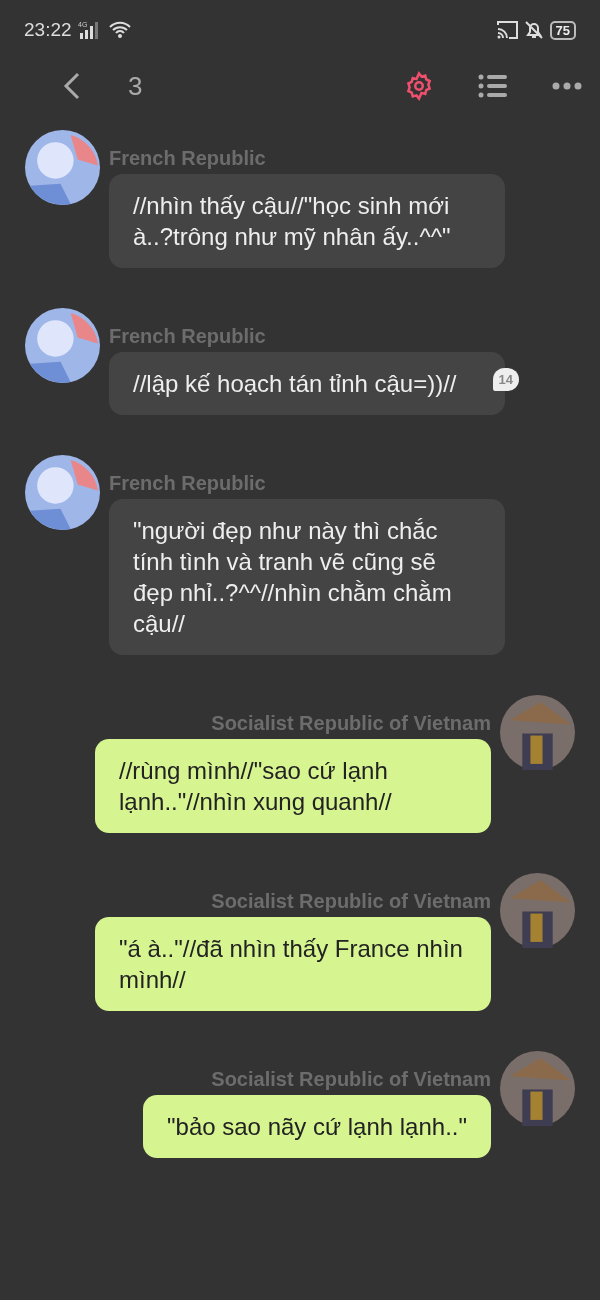 Image resolution: width=600 pixels, height=1300 pixels. What do you see at coordinates (567, 86) in the screenshot?
I see `more-button` at bounding box center [567, 86].